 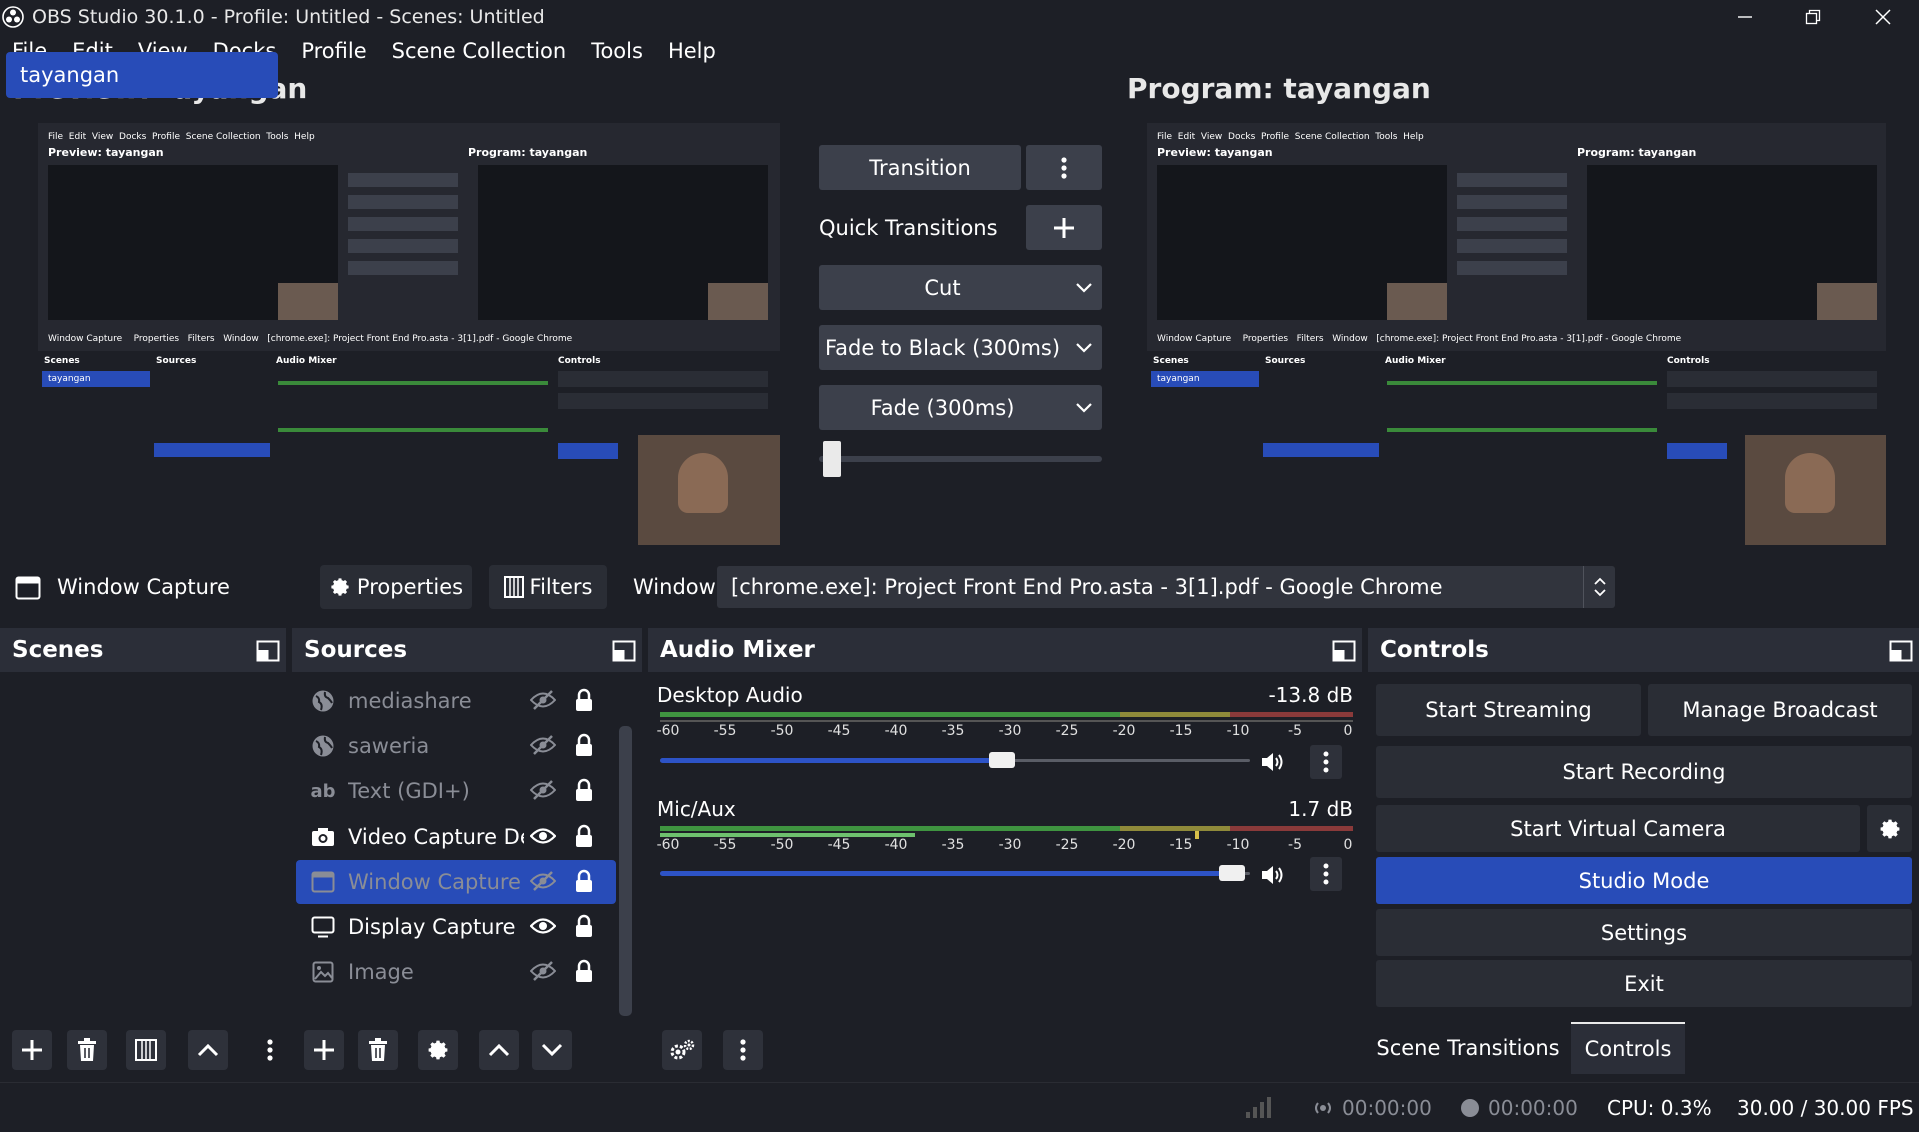 What do you see at coordinates (674, 587) in the screenshot?
I see `window-label: Window` at bounding box center [674, 587].